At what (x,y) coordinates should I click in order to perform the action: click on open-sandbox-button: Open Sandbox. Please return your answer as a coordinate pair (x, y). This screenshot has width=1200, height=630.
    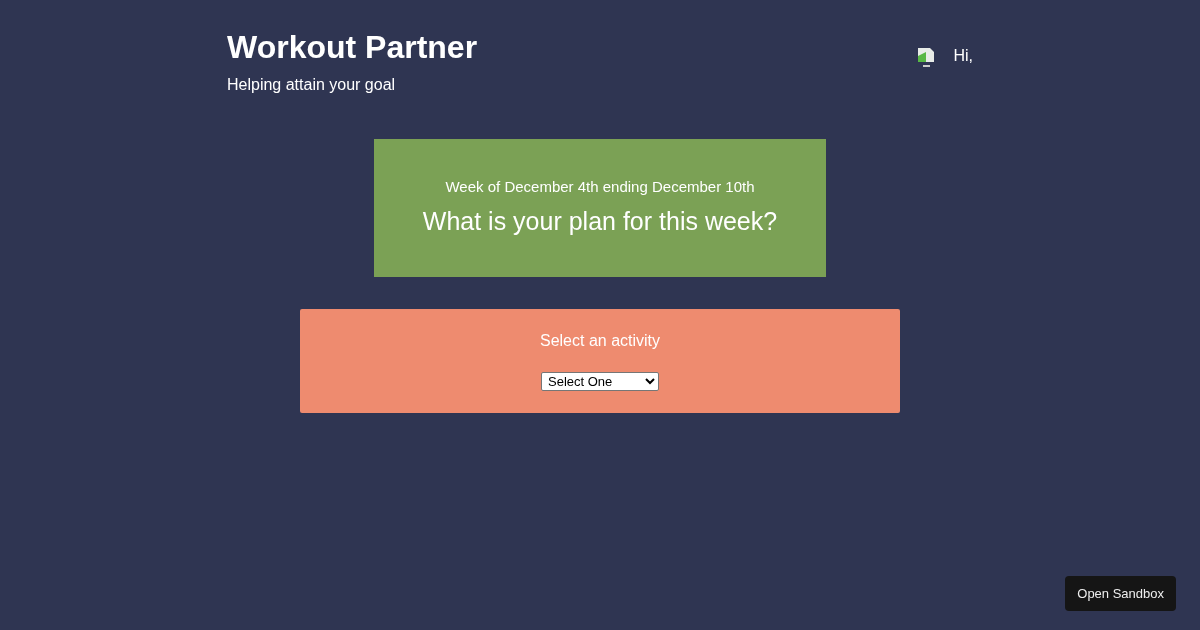
    Looking at the image, I should click on (1120, 593).